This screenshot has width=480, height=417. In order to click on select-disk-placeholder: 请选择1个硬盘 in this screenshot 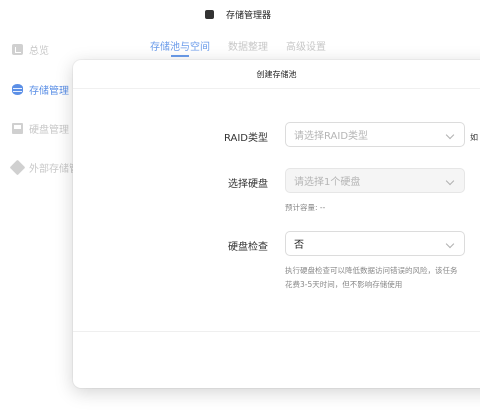, I will do `click(327, 182)`.